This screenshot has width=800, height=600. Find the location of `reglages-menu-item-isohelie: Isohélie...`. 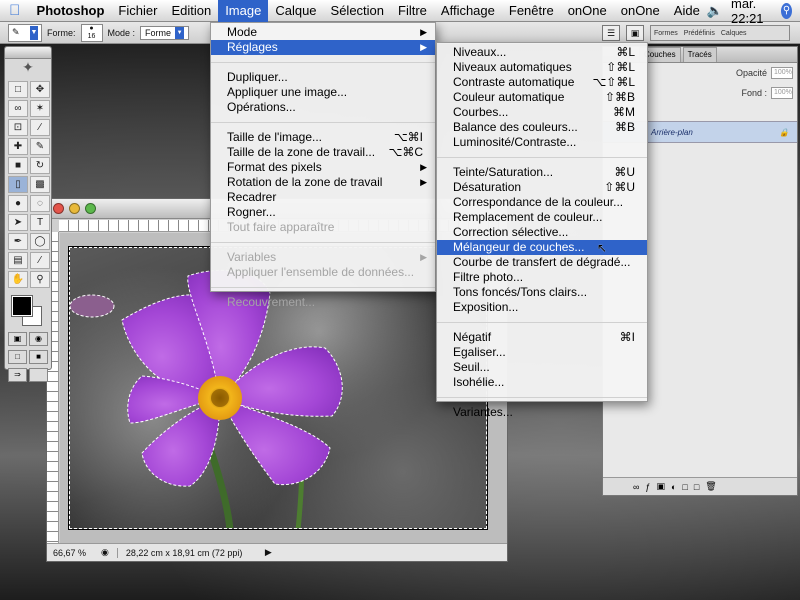

reglages-menu-item-isohelie: Isohélie... is located at coordinates (542, 382).